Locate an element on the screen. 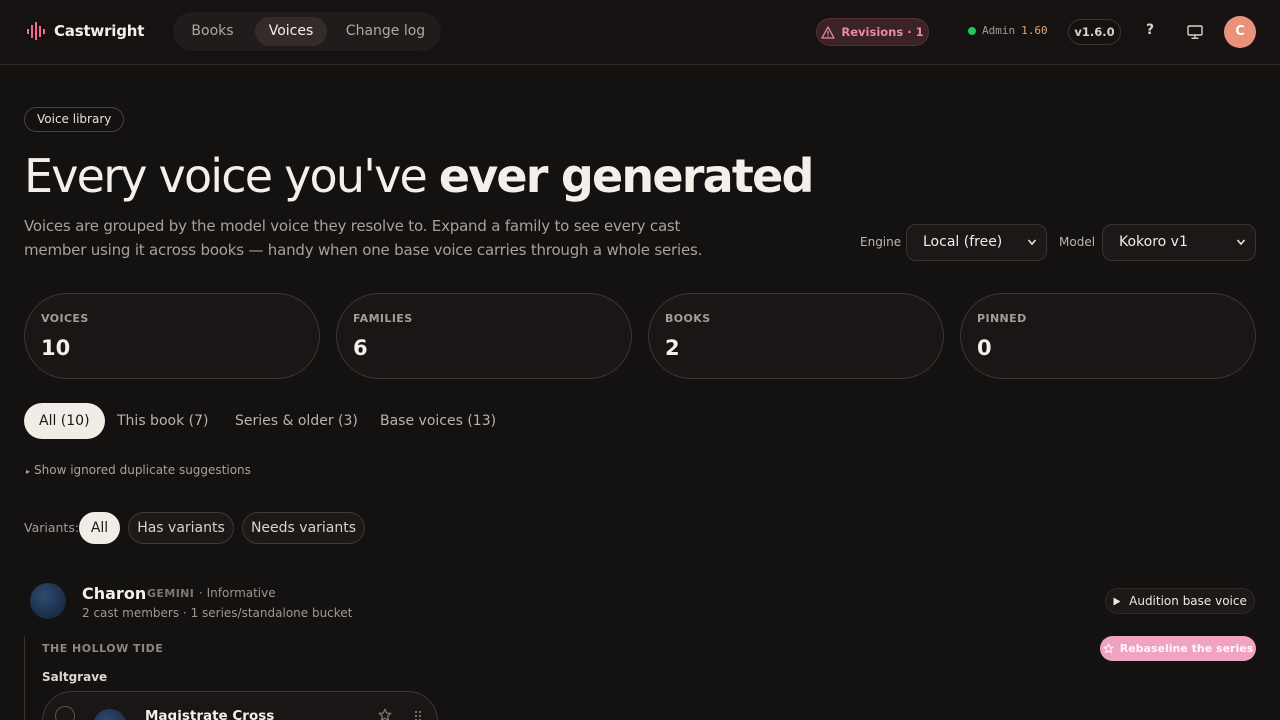  rebaseline-series-button: Rebaseline the series is located at coordinates (1178, 648).